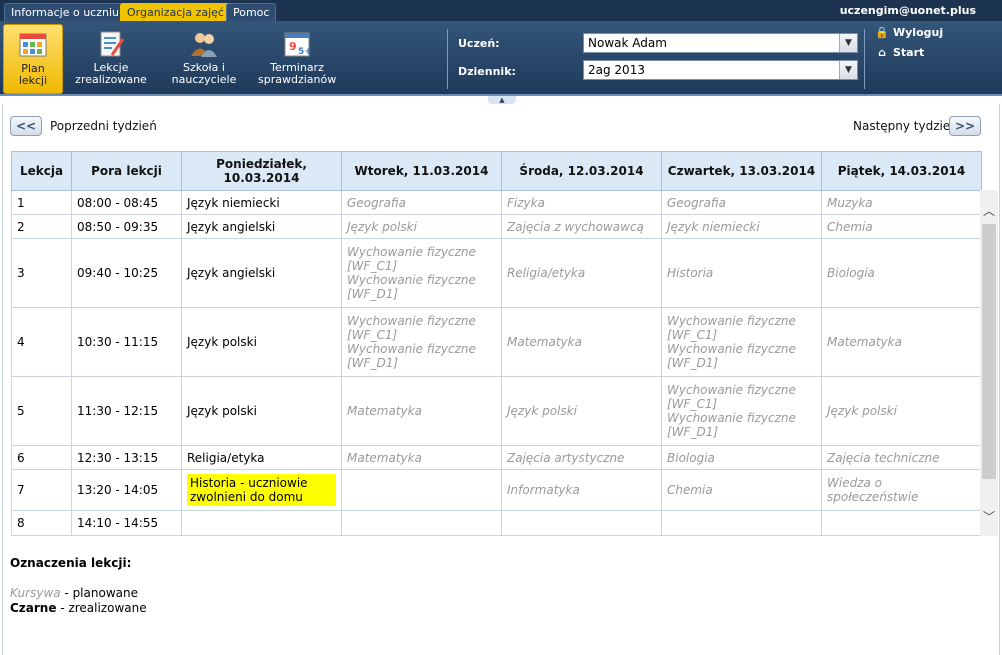 The image size is (1002, 655). Describe the element at coordinates (65, 12) in the screenshot. I see `tab-informacje-o-uczniu: Informacje o uczniu` at that location.